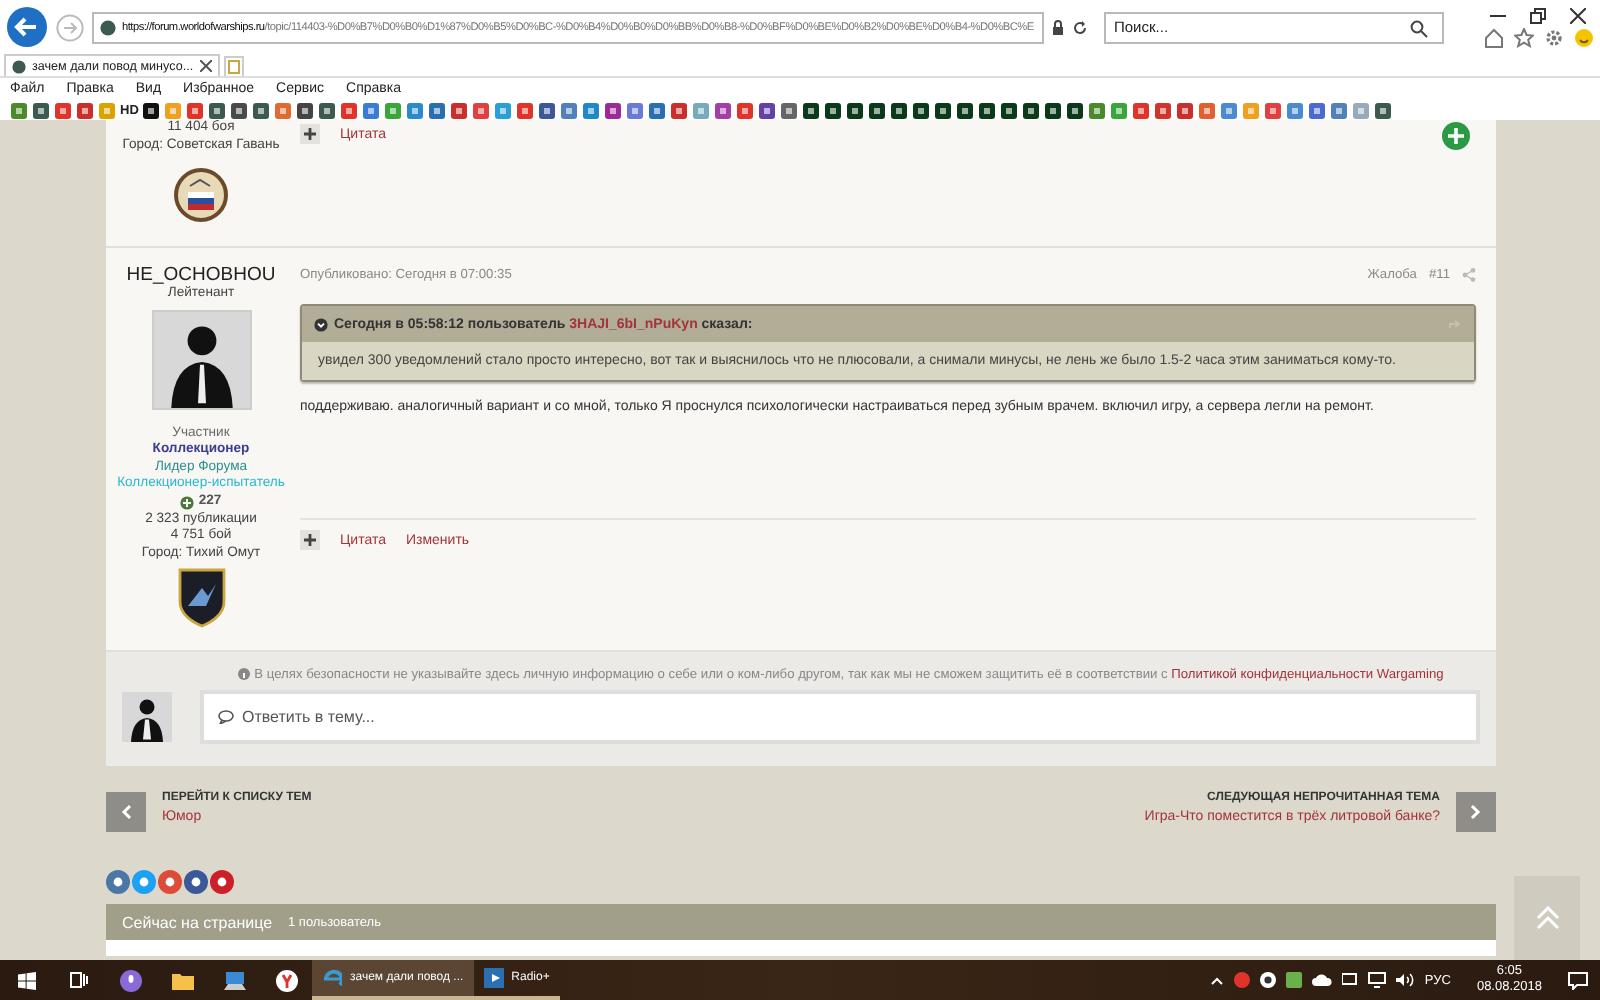 Image resolution: width=1600 pixels, height=1000 pixels. Describe the element at coordinates (201, 275) in the screenshot. I see `author-name: HE_OCHOBHOU` at that location.